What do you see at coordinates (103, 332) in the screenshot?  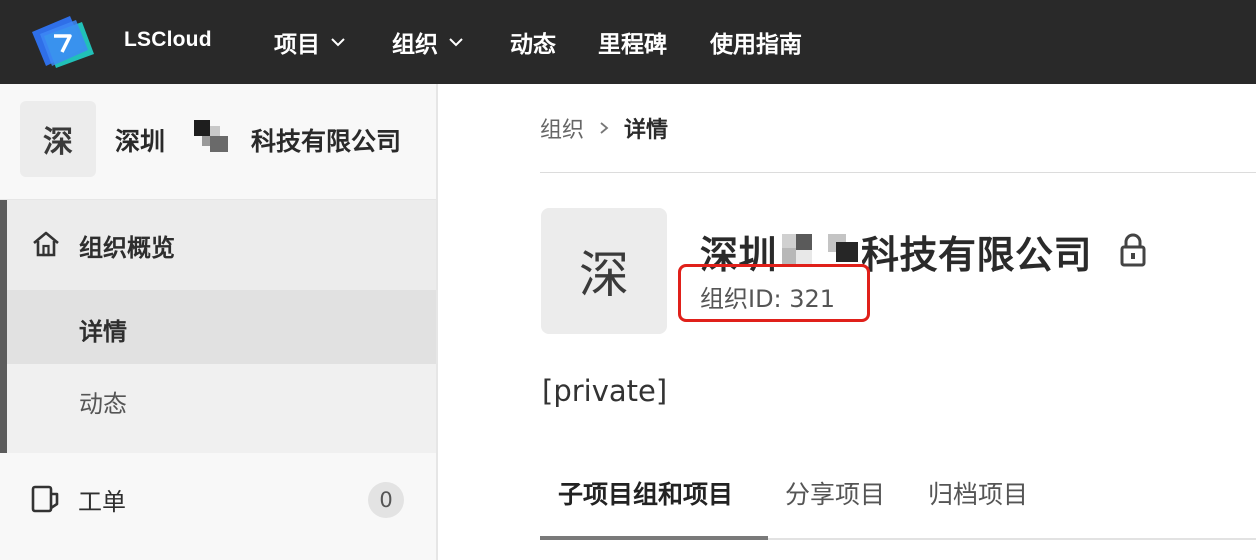 I see `sidebar-item-details-label: 详情` at bounding box center [103, 332].